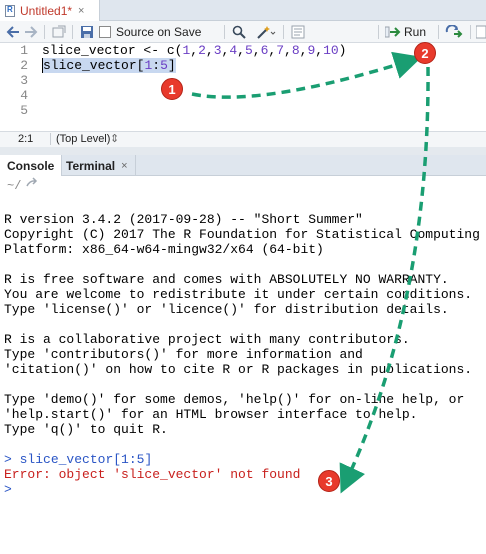 This screenshot has height=554, width=486. Describe the element at coordinates (172, 89) in the screenshot. I see `annotation-marker-1: 1` at that location.